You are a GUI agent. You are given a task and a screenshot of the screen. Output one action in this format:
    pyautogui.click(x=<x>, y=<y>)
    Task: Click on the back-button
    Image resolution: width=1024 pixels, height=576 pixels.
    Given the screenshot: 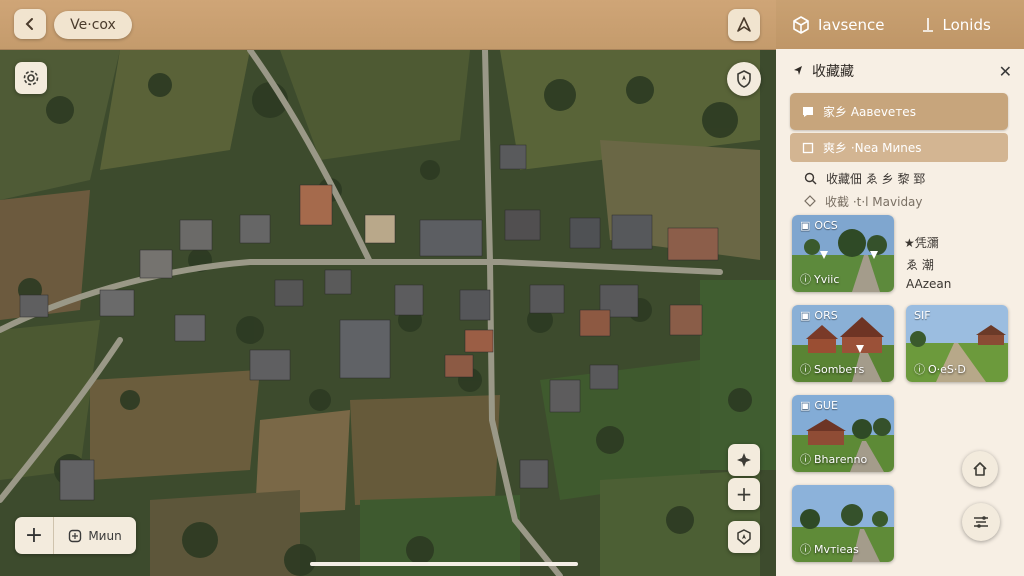 What is the action you would take?
    pyautogui.click(x=30, y=24)
    